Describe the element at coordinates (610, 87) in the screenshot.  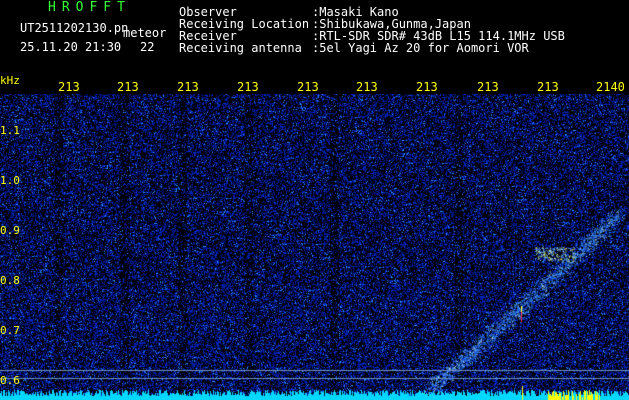
I see `time-tick: 2140` at that location.